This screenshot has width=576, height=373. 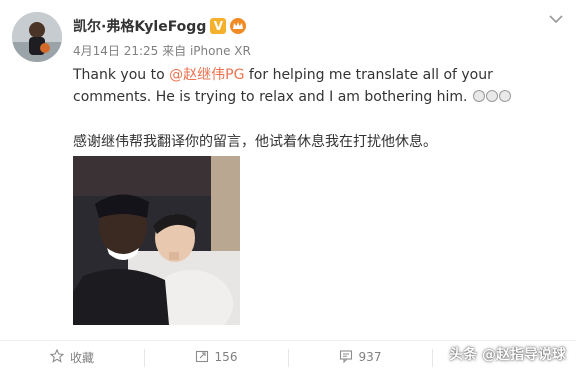 I want to click on post-meta: 4月14日 21:25 来自 iPhone XR, so click(x=162, y=50).